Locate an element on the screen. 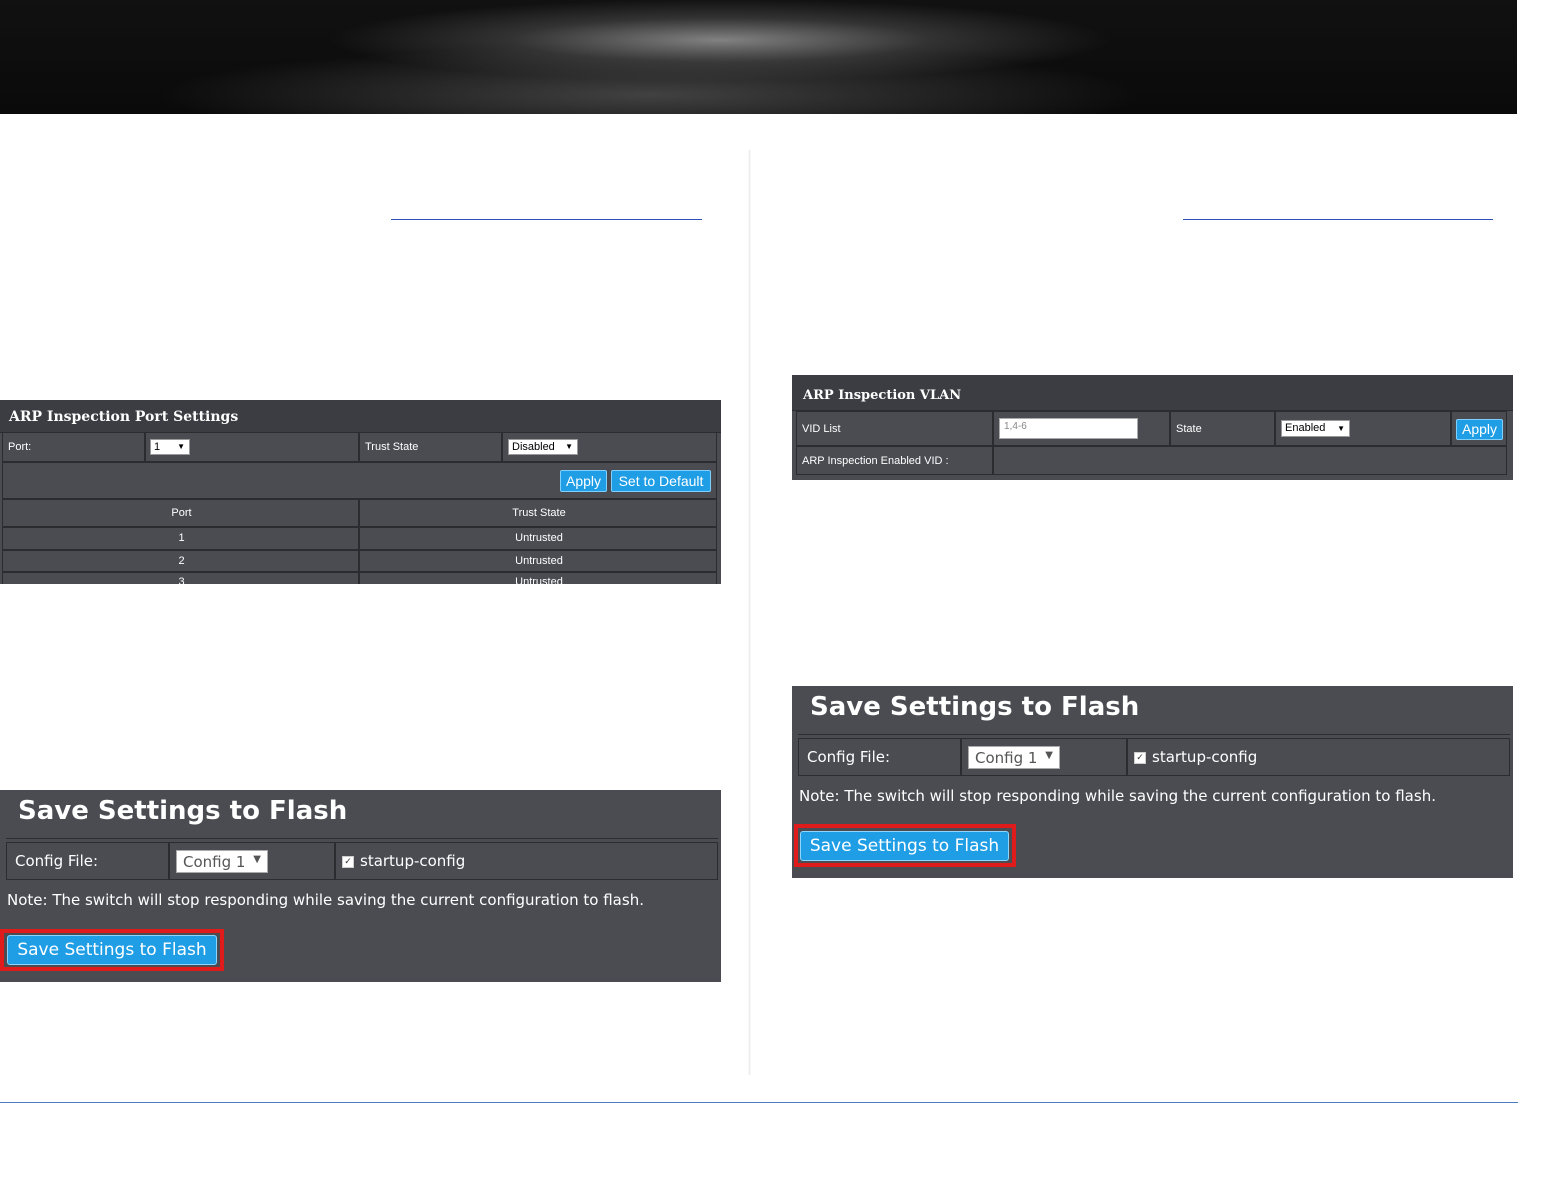 The height and width of the screenshot is (1200, 1548). port-label-cell: Port: is located at coordinates (73, 447).